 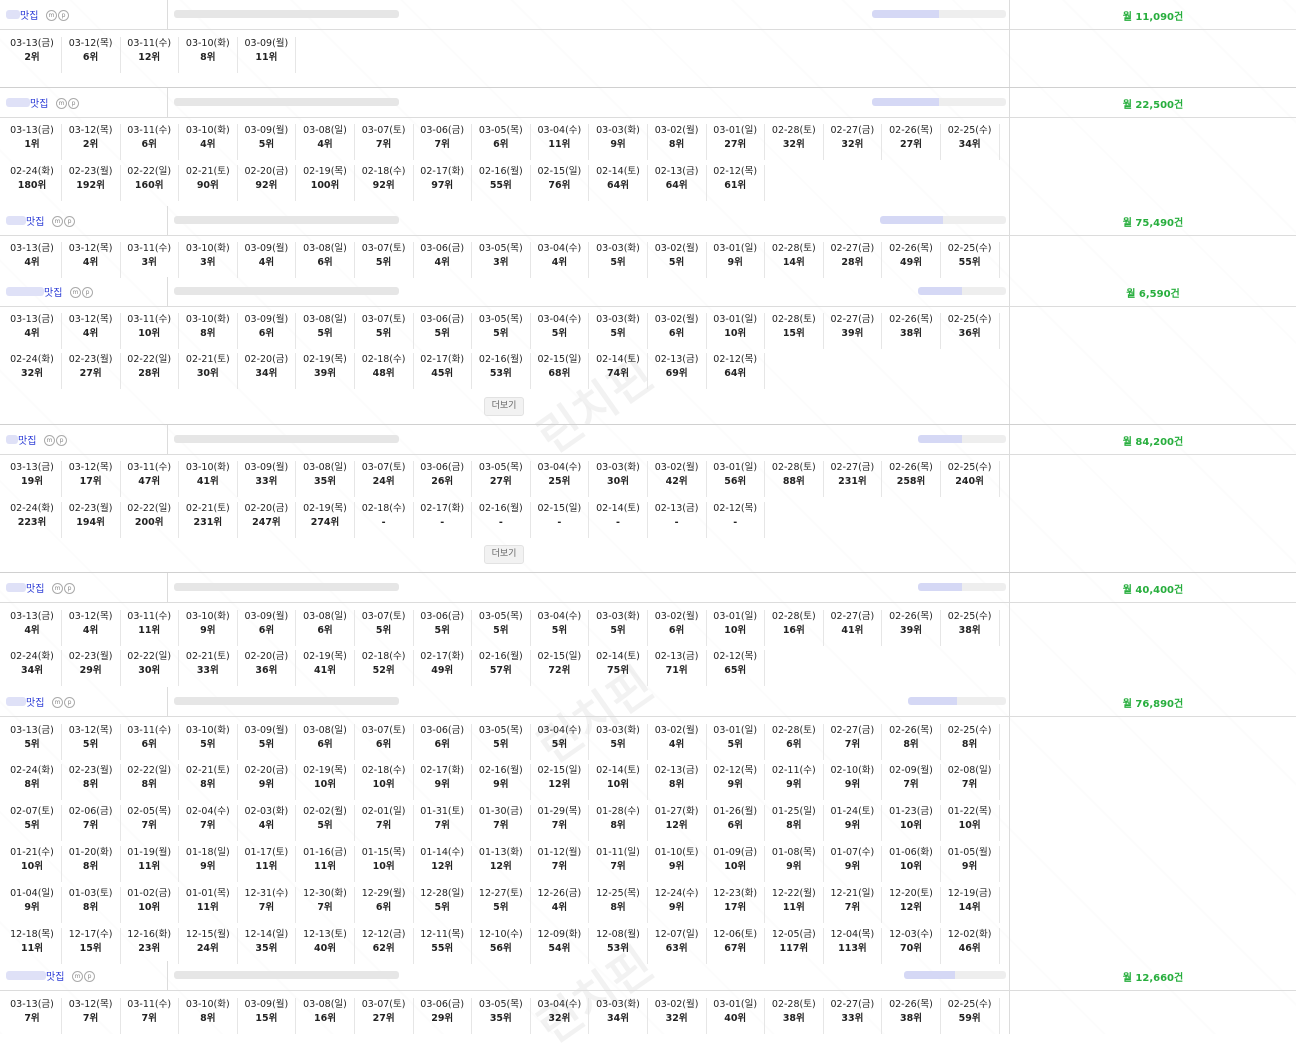 I want to click on rank-date: 02-10(화), so click(x=852, y=770).